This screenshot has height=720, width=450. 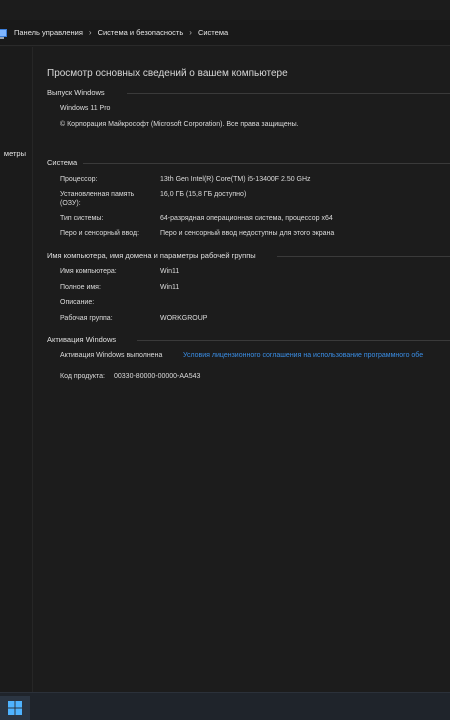 What do you see at coordinates (70, 203) in the screenshot?
I see `memory-label-line2: (ОЗУ):` at bounding box center [70, 203].